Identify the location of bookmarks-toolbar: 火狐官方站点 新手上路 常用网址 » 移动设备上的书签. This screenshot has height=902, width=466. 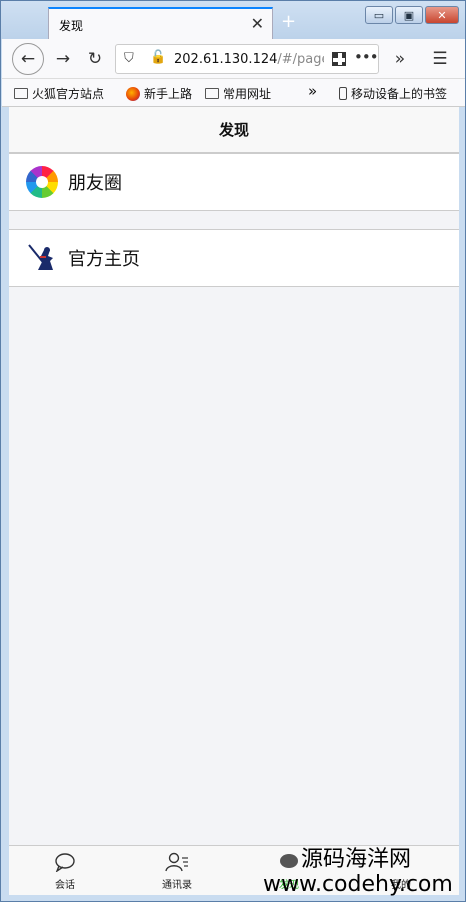
(233, 93).